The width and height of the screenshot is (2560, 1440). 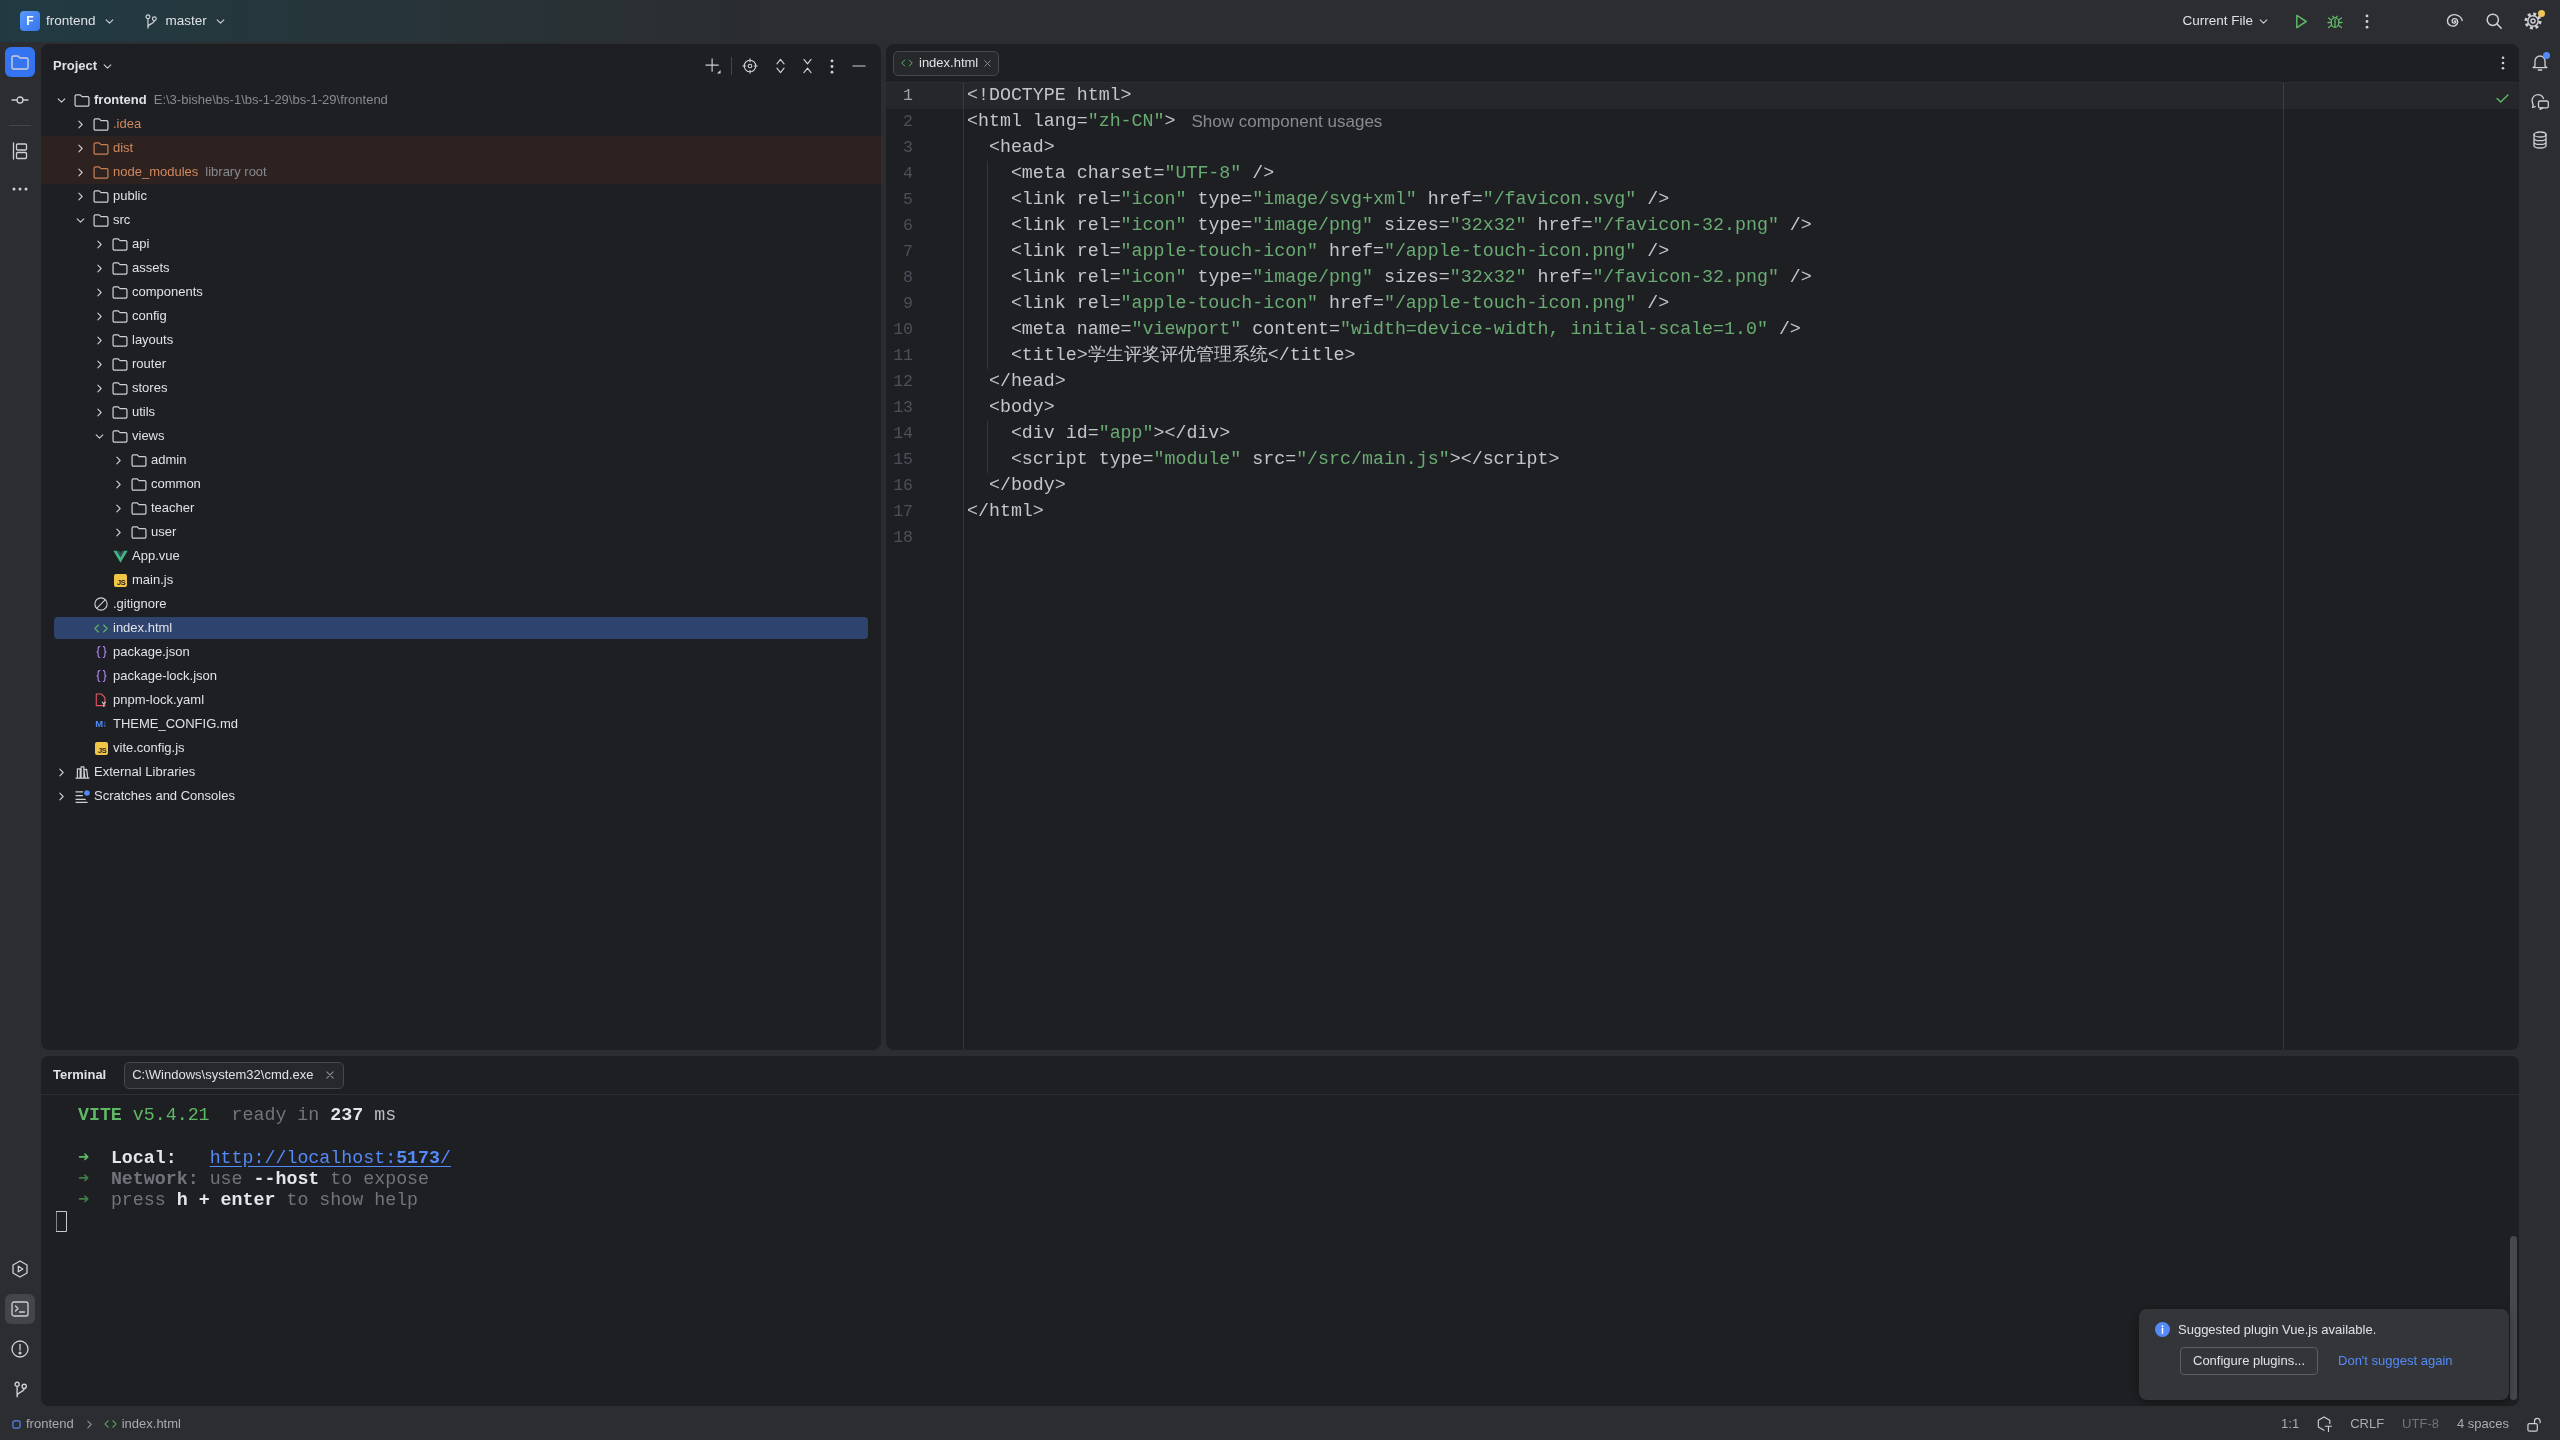 I want to click on tree-item: frontend, so click(x=120, y=100).